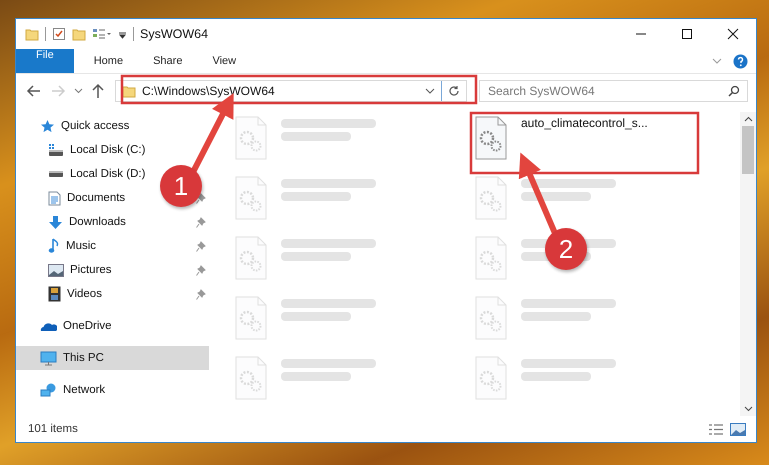  I want to click on forward-arrow-icon, so click(58, 91).